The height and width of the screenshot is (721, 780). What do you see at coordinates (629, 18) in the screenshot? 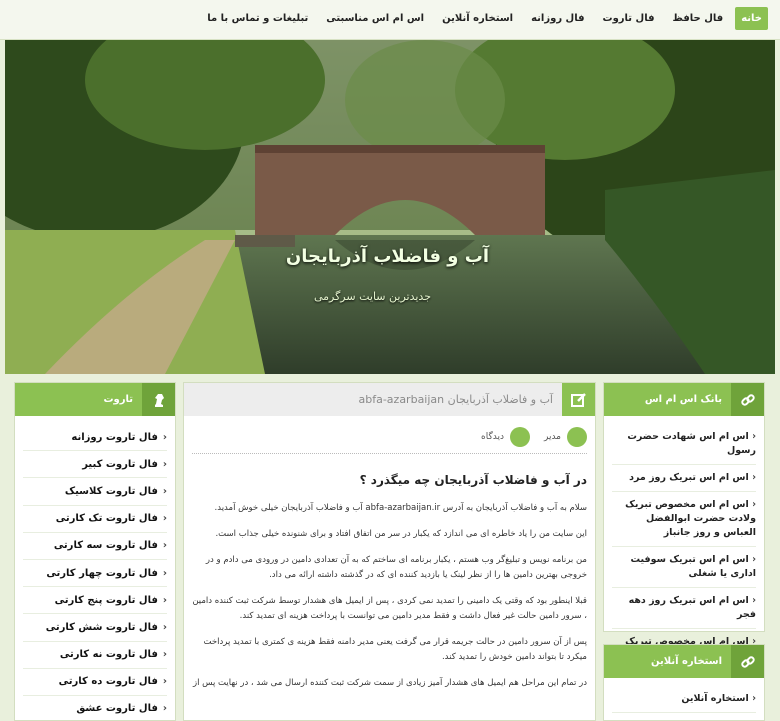
I see `nav-item-tarot: فال تاروت` at bounding box center [629, 18].